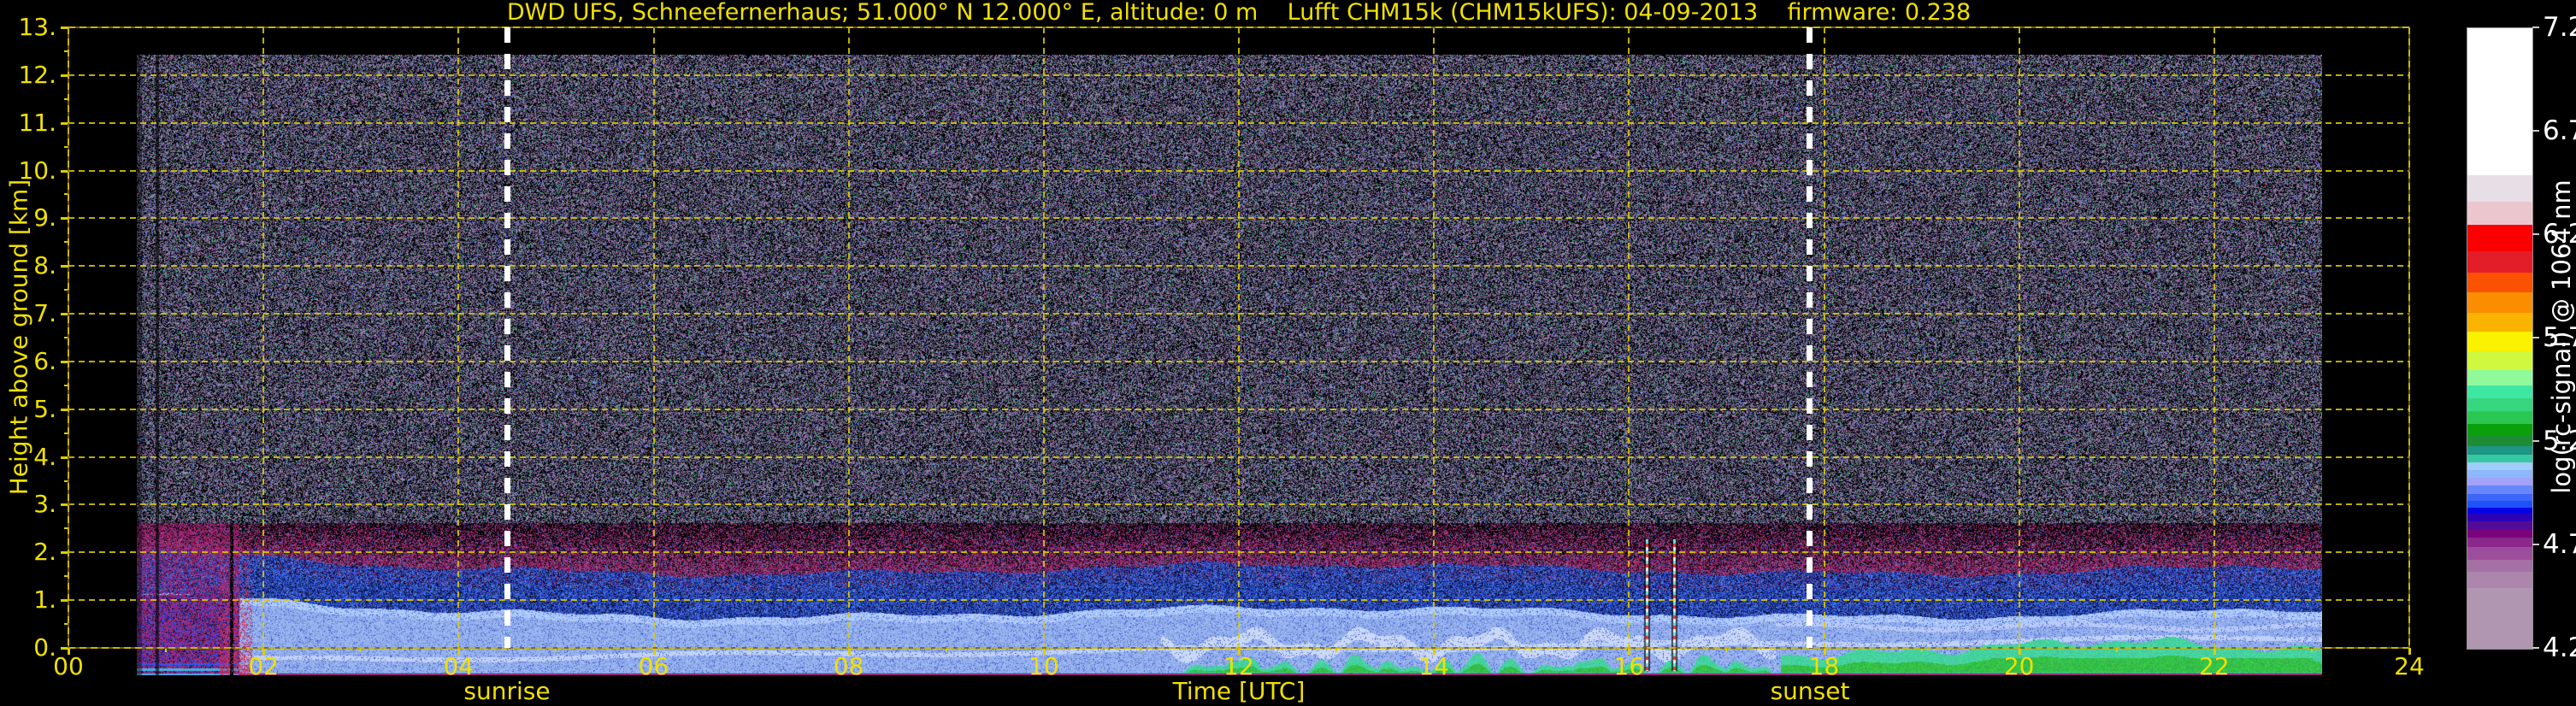  Describe the element at coordinates (263, 666) in the screenshot. I see `x-tick-label: 02` at that location.